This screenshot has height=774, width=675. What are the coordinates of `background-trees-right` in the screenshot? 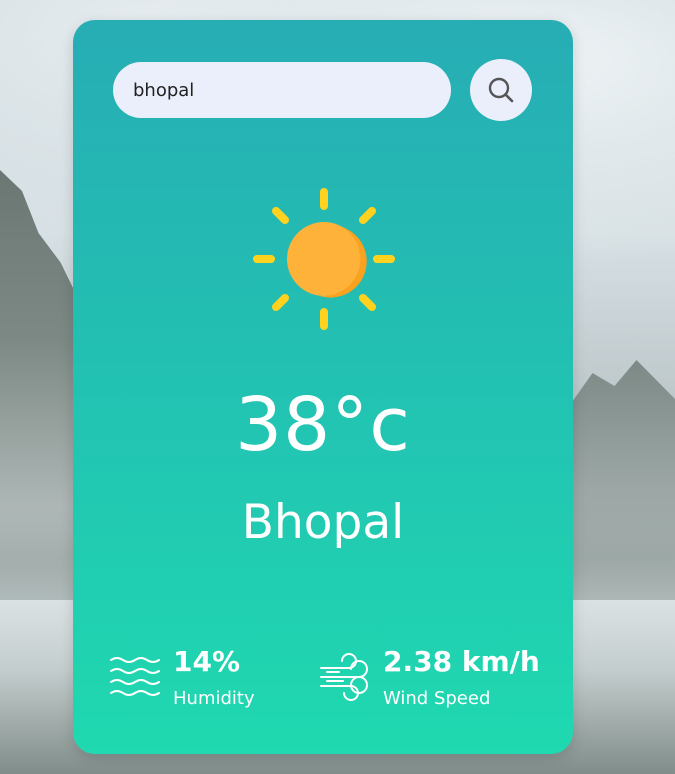 It's located at (620, 490).